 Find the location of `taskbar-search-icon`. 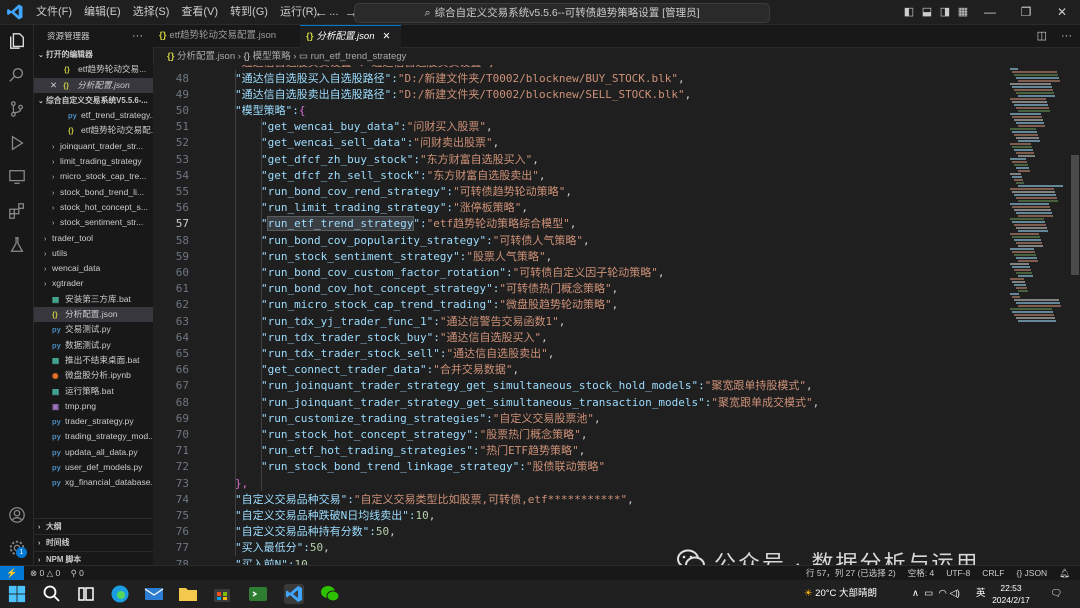

taskbar-search-icon is located at coordinates (52, 594).